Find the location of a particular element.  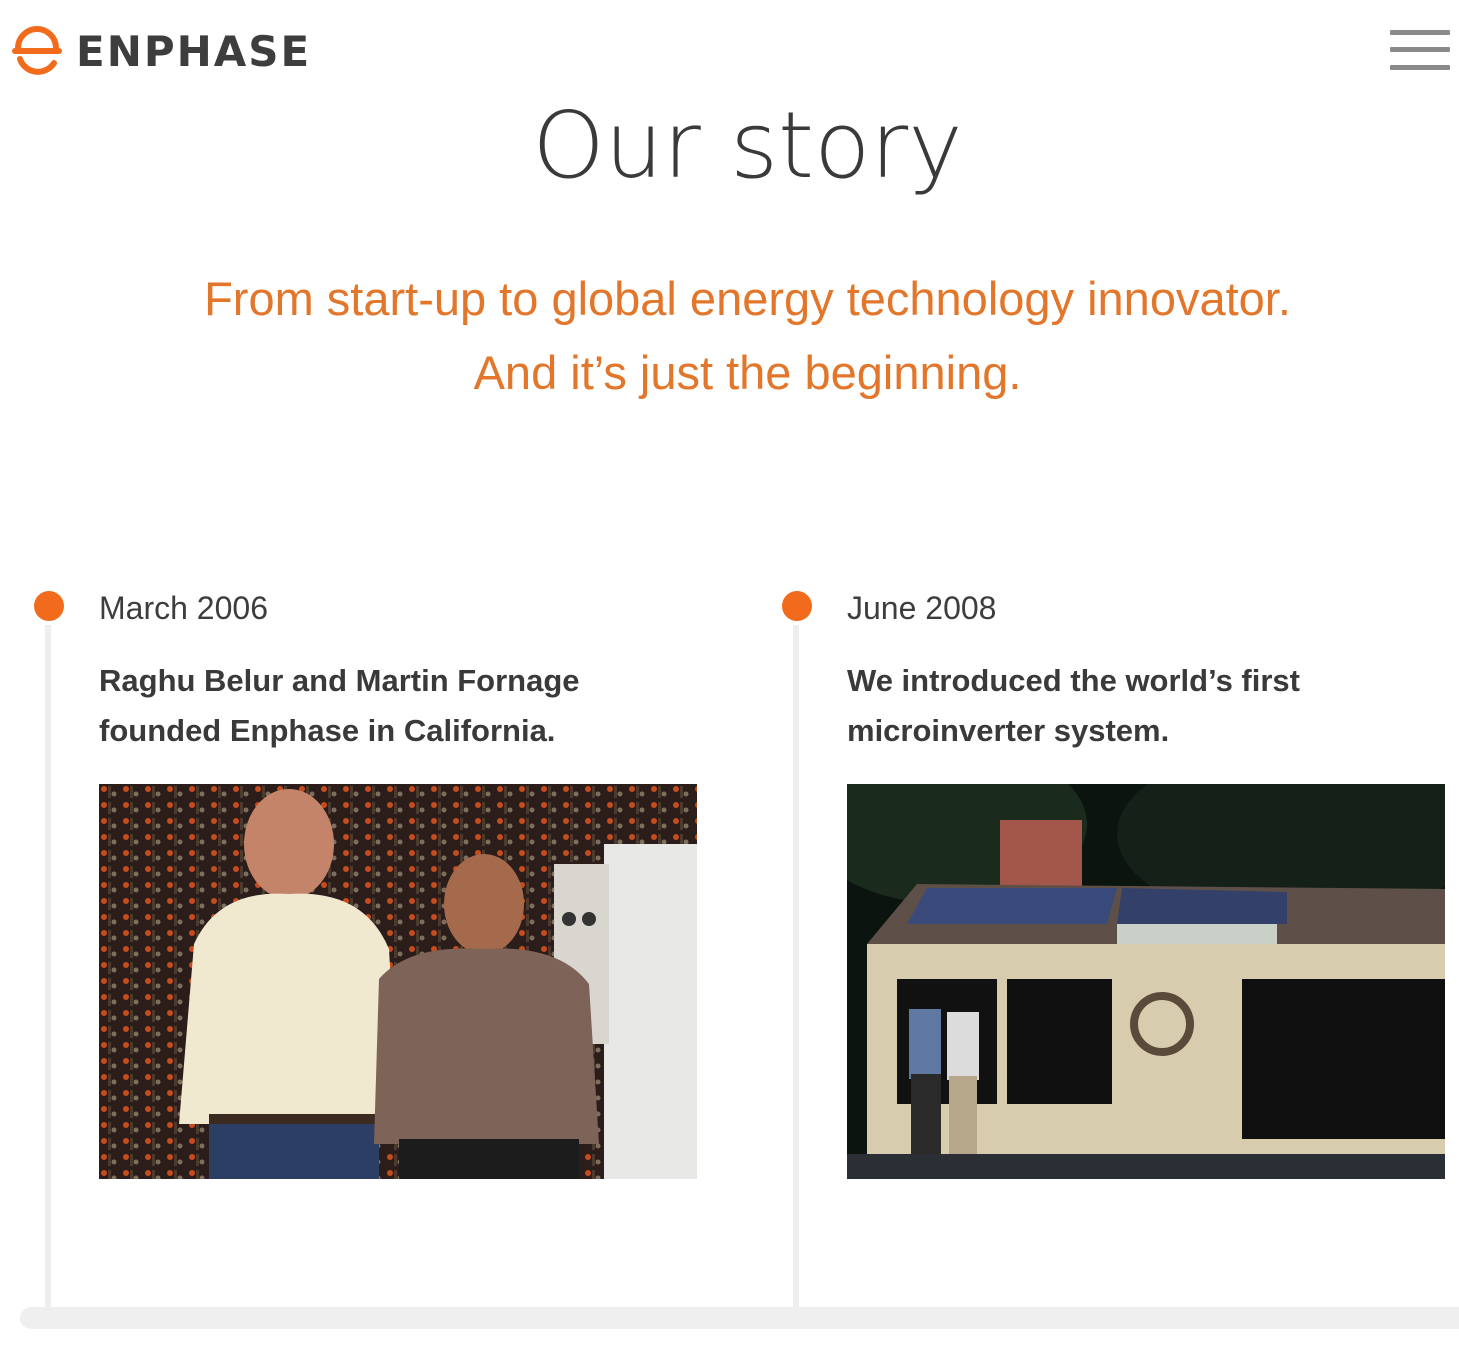

page-title: Our story is located at coordinates (747, 145).